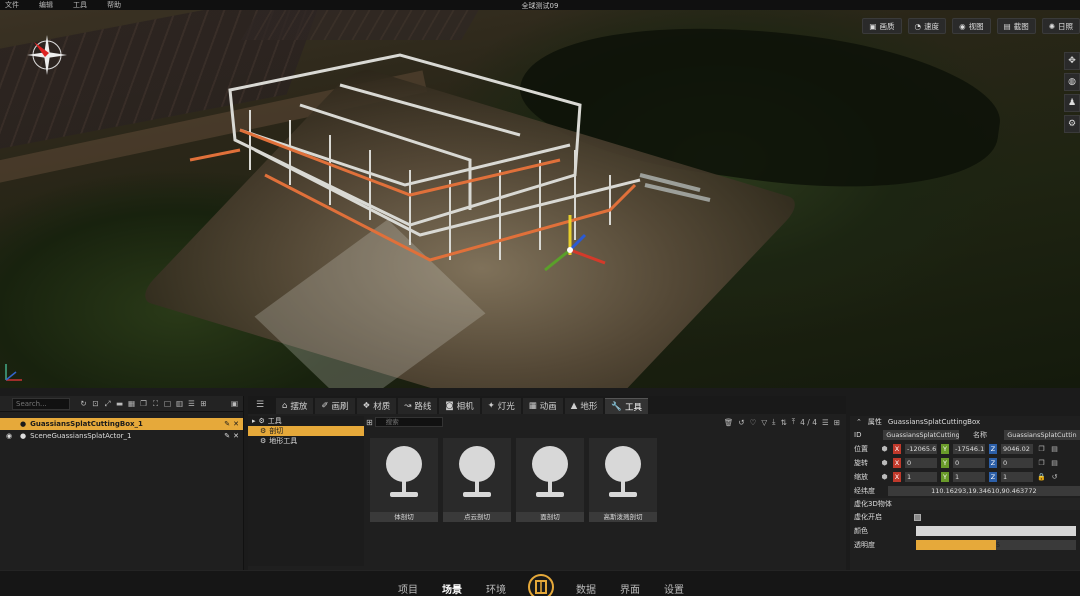  Describe the element at coordinates (459, 406) in the screenshot. I see `tab-camera: ◙ 相机` at that location.